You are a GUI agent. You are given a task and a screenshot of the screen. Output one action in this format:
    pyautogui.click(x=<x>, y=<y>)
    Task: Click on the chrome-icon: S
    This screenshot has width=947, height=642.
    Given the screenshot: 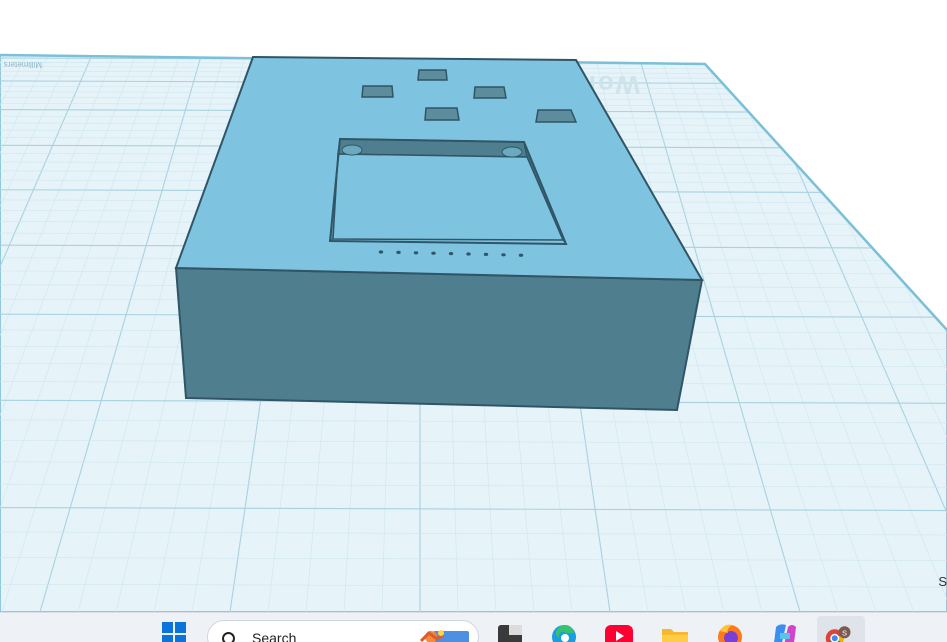 What is the action you would take?
    pyautogui.click(x=840, y=631)
    